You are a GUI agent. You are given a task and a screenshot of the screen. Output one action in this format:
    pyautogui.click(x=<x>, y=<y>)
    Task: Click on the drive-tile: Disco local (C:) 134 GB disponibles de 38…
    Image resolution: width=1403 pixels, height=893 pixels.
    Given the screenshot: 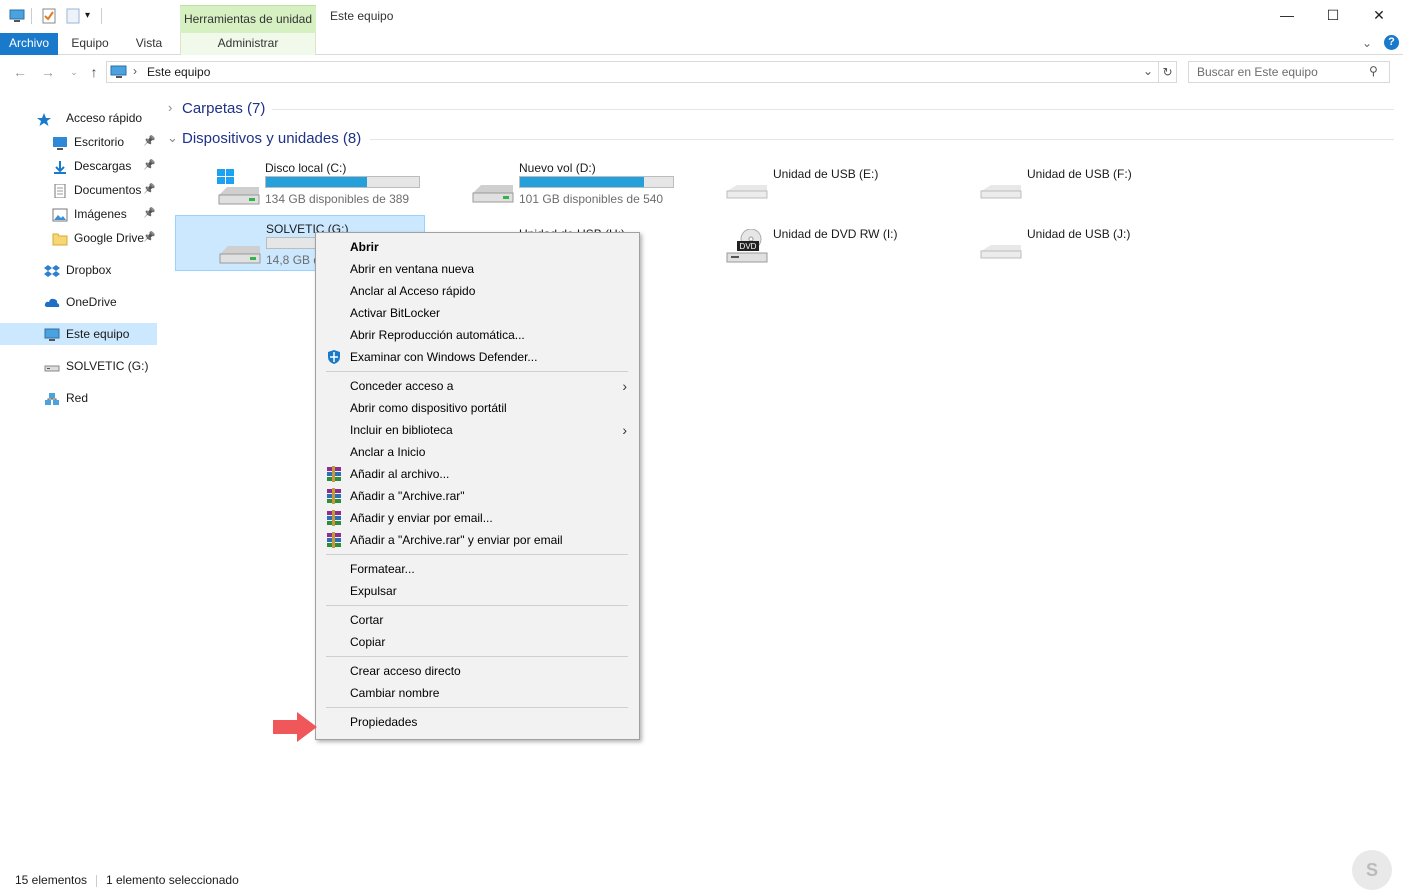 What is the action you would take?
    pyautogui.click(x=300, y=183)
    